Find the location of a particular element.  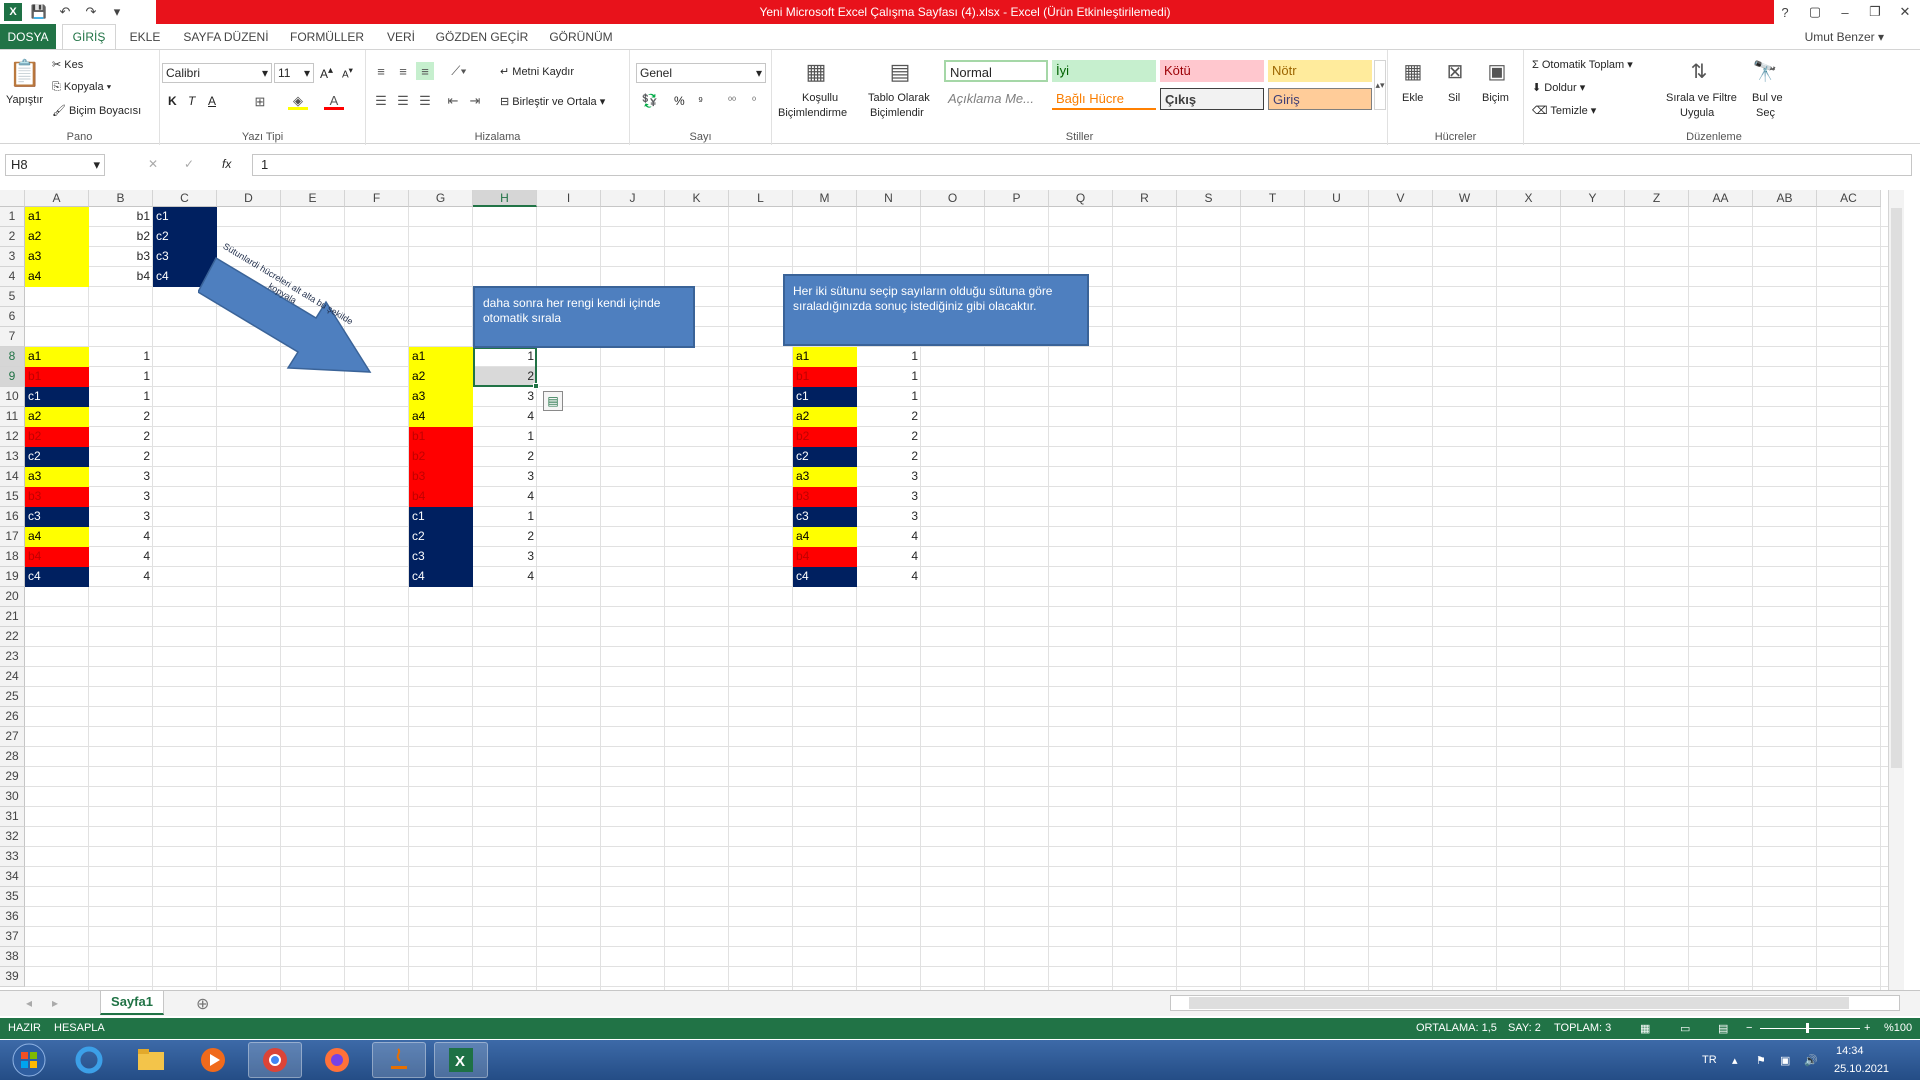

tab-view: GÖRÜNÜM is located at coordinates (581, 36).